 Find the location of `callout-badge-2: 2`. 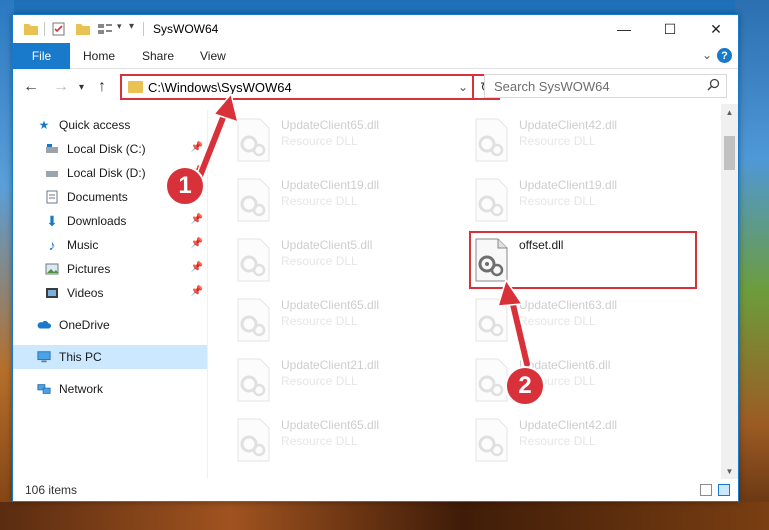

callout-badge-2: 2 is located at coordinates (525, 386).